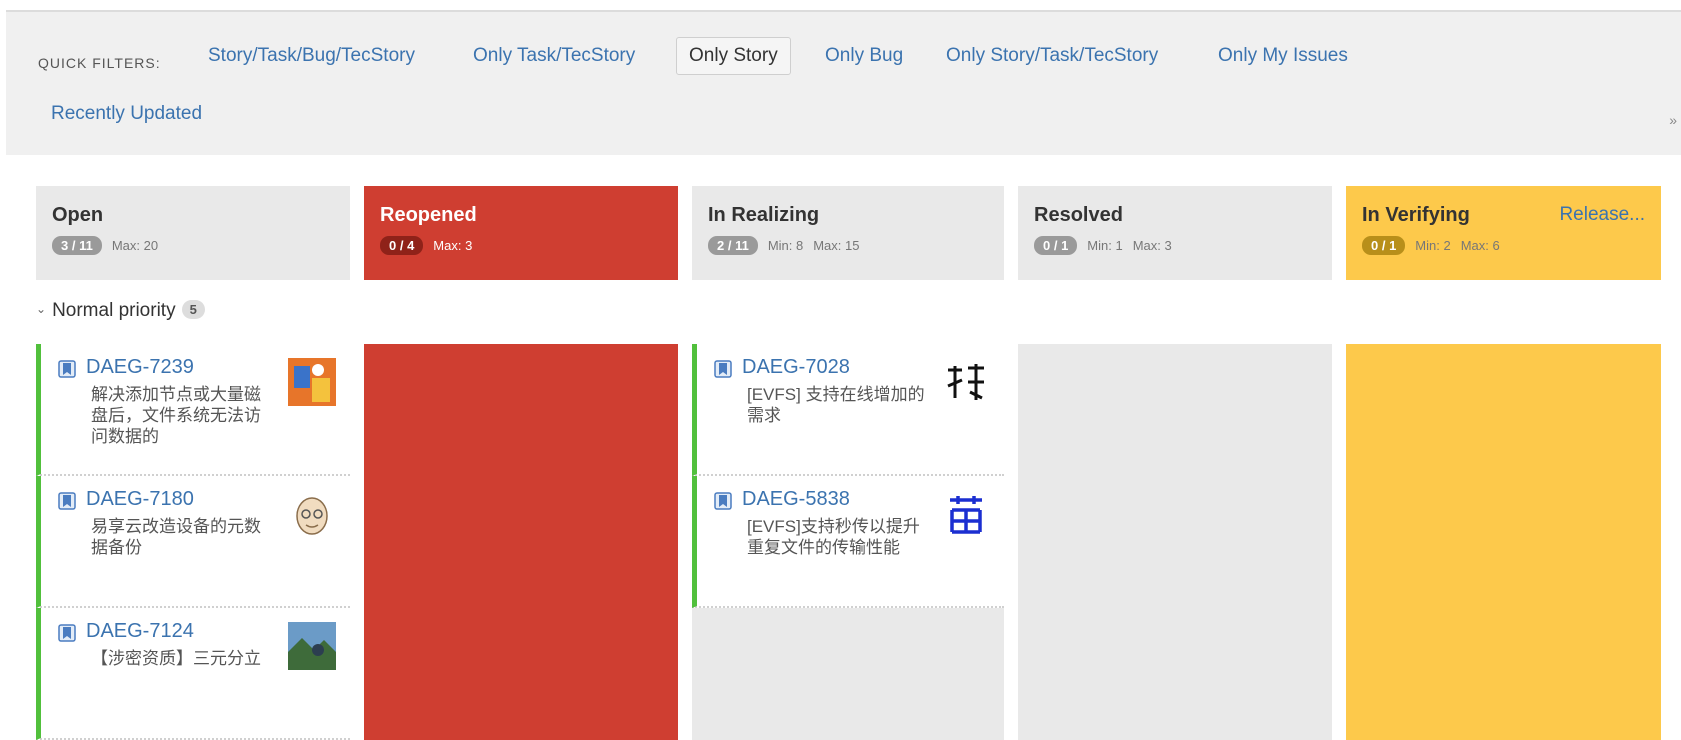 The image size is (1681, 740). I want to click on column-min: Min: 1, so click(1105, 245).